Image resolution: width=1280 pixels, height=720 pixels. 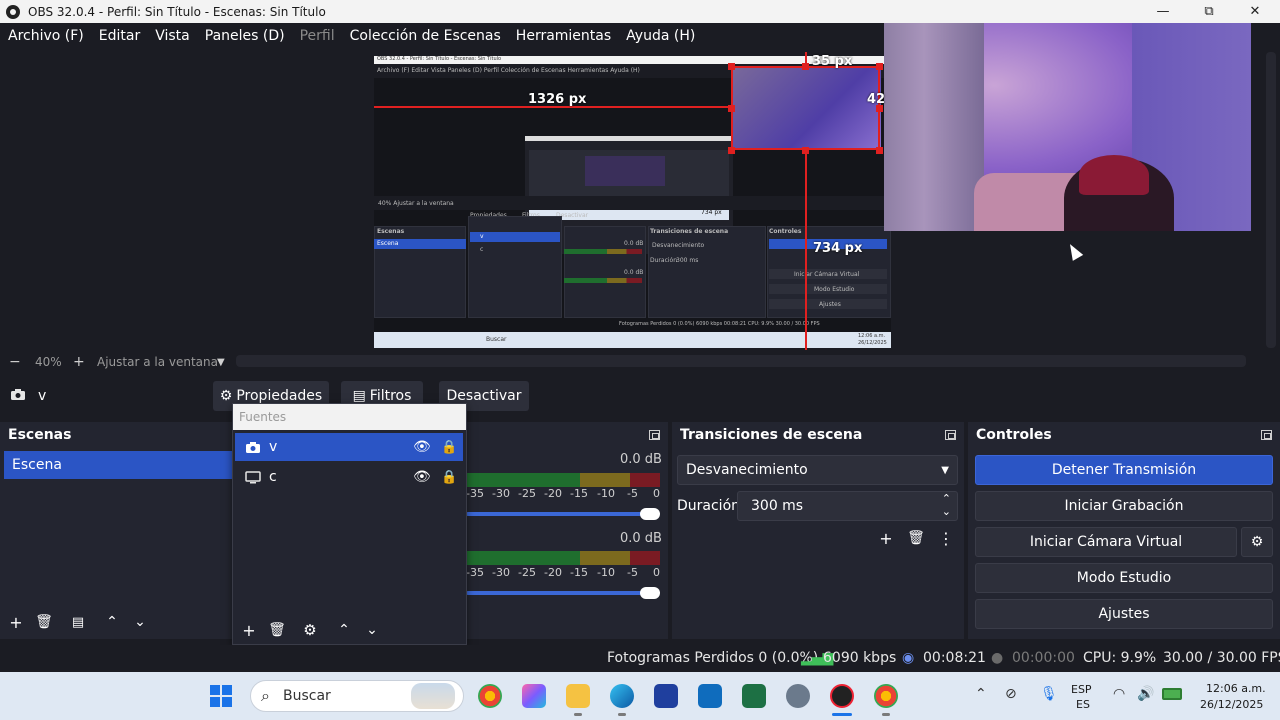 I want to click on resize-handle-tr, so click(x=879, y=66).